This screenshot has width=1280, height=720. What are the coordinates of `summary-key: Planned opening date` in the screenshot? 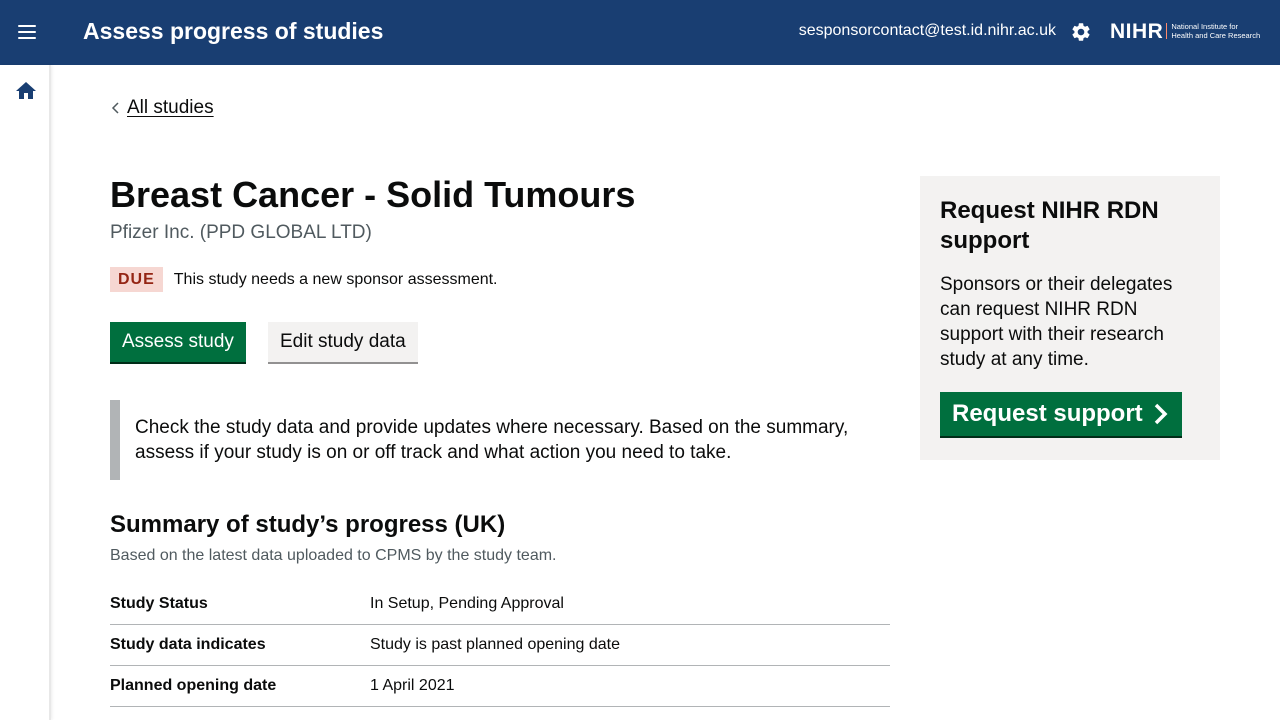 It's located at (193, 685).